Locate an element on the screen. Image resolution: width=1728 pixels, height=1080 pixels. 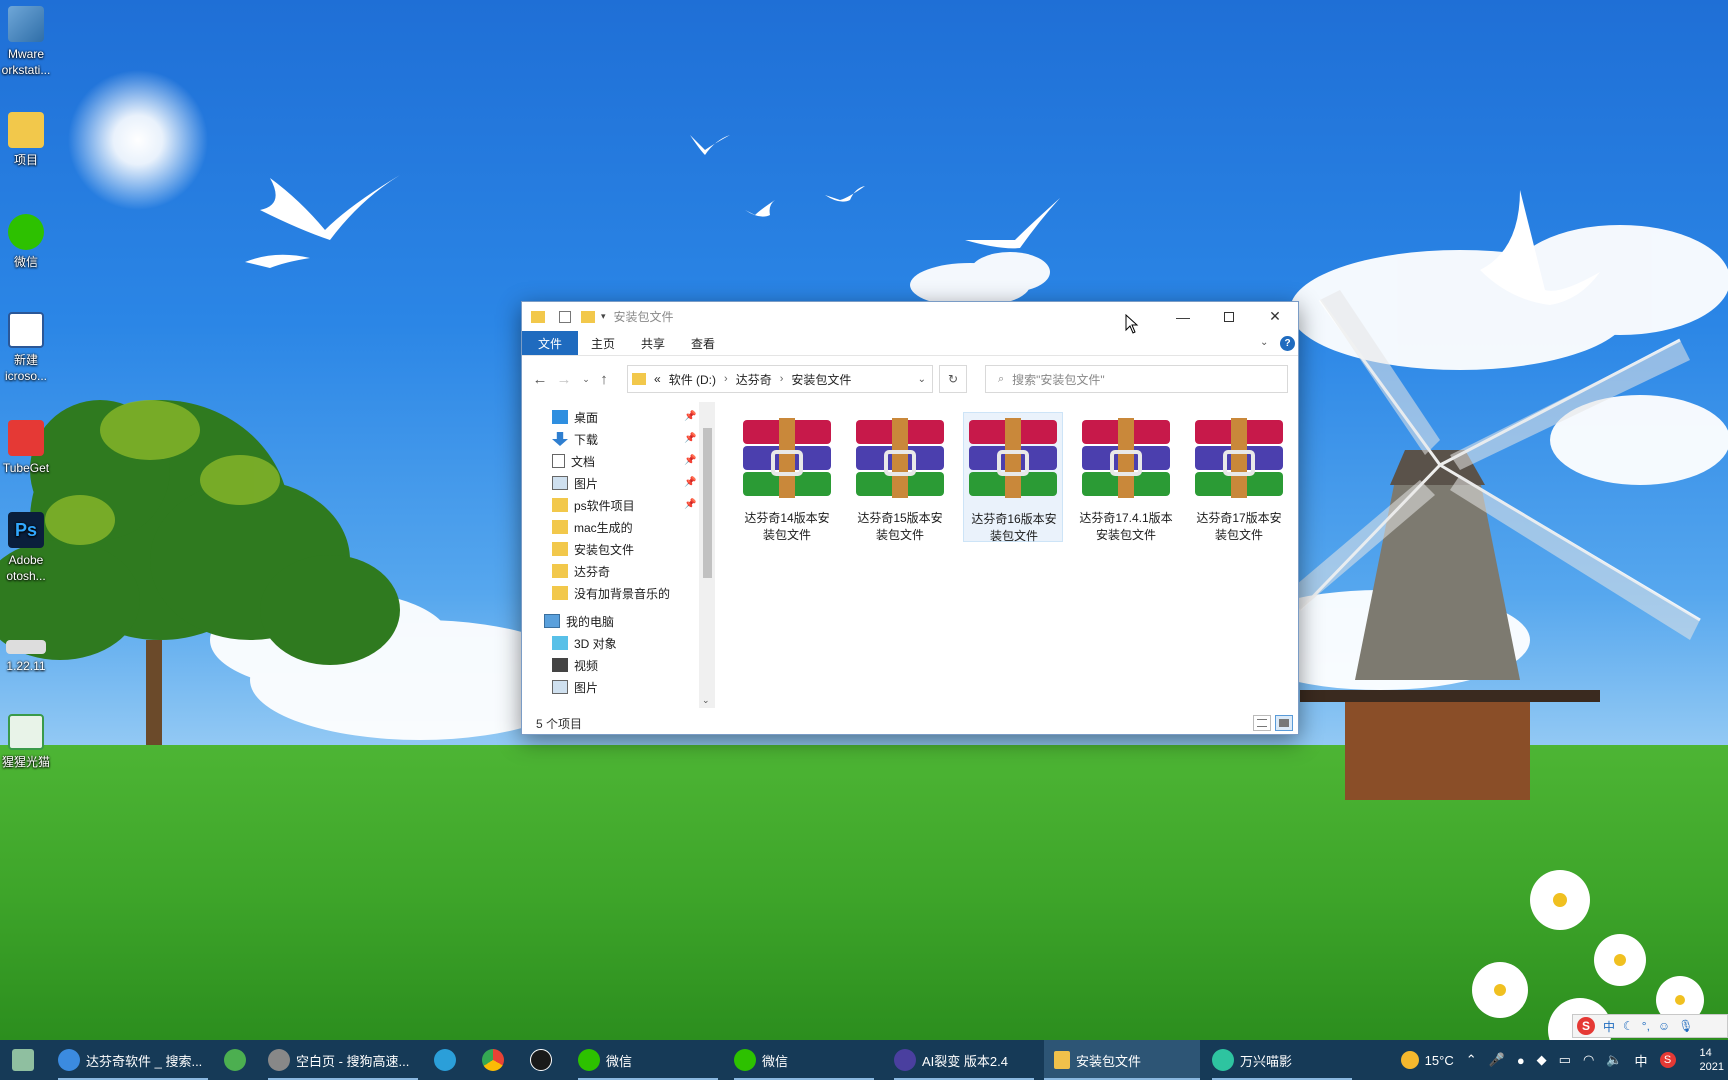
details-view-icon is located at coordinates (1262, 723).